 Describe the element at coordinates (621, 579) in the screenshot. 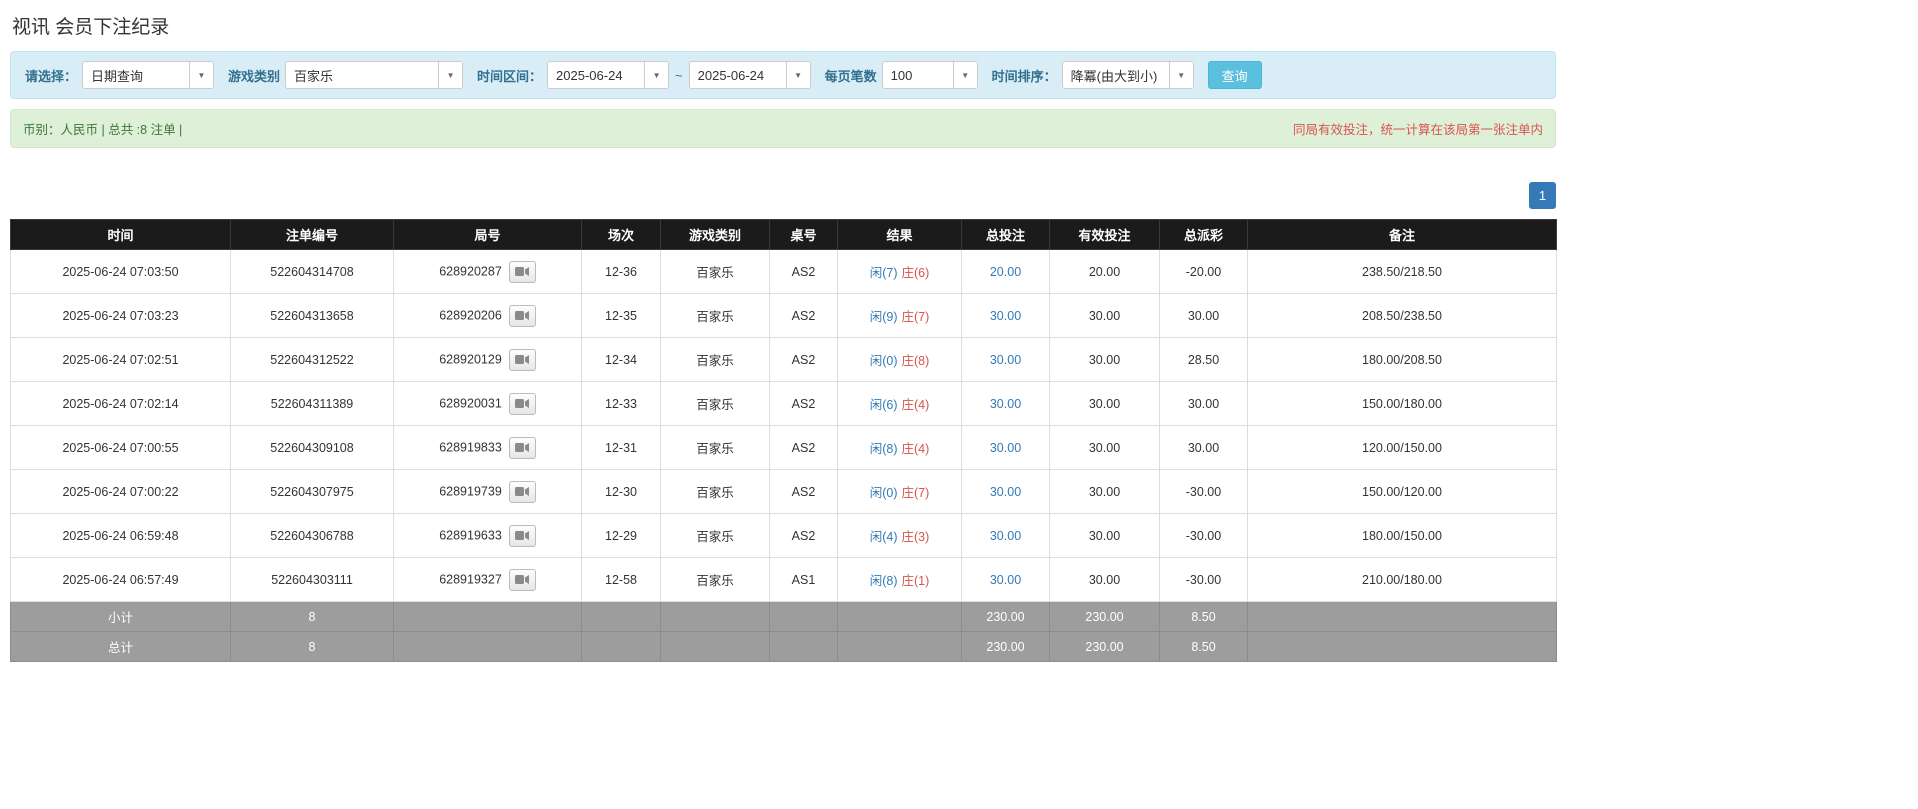

I see `session-cell: 12-58` at that location.